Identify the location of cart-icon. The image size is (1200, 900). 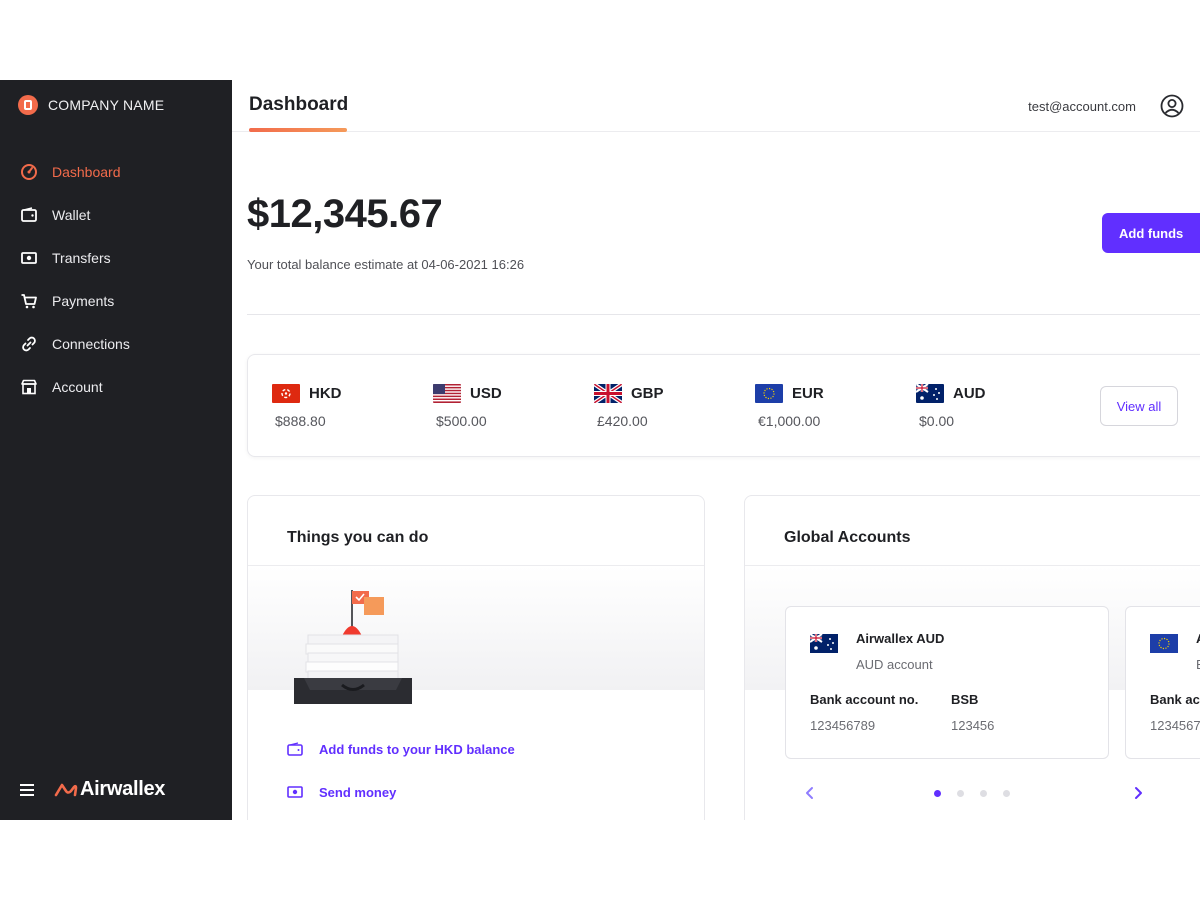
(29, 301).